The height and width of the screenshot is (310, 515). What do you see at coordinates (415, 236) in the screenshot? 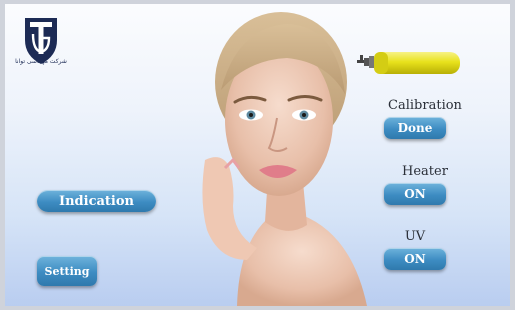
I see `uv-label: UV` at bounding box center [415, 236].